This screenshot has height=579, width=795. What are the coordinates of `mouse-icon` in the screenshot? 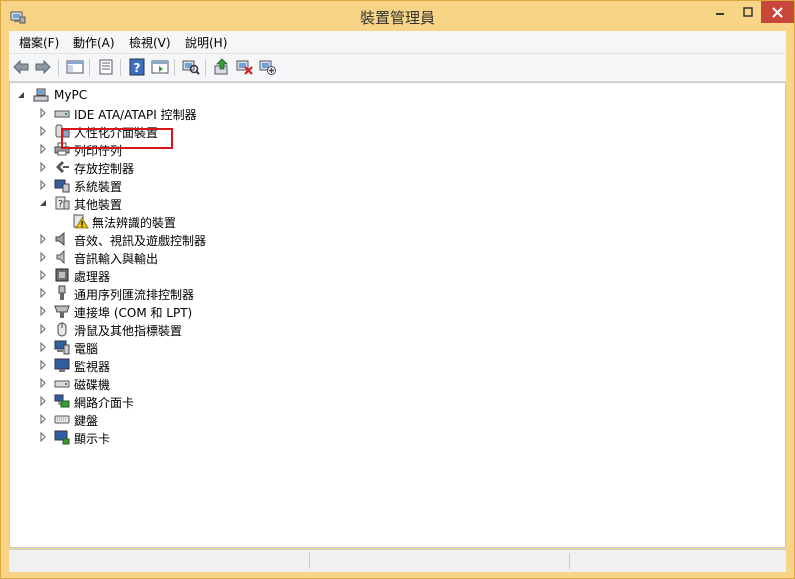 It's located at (62, 329).